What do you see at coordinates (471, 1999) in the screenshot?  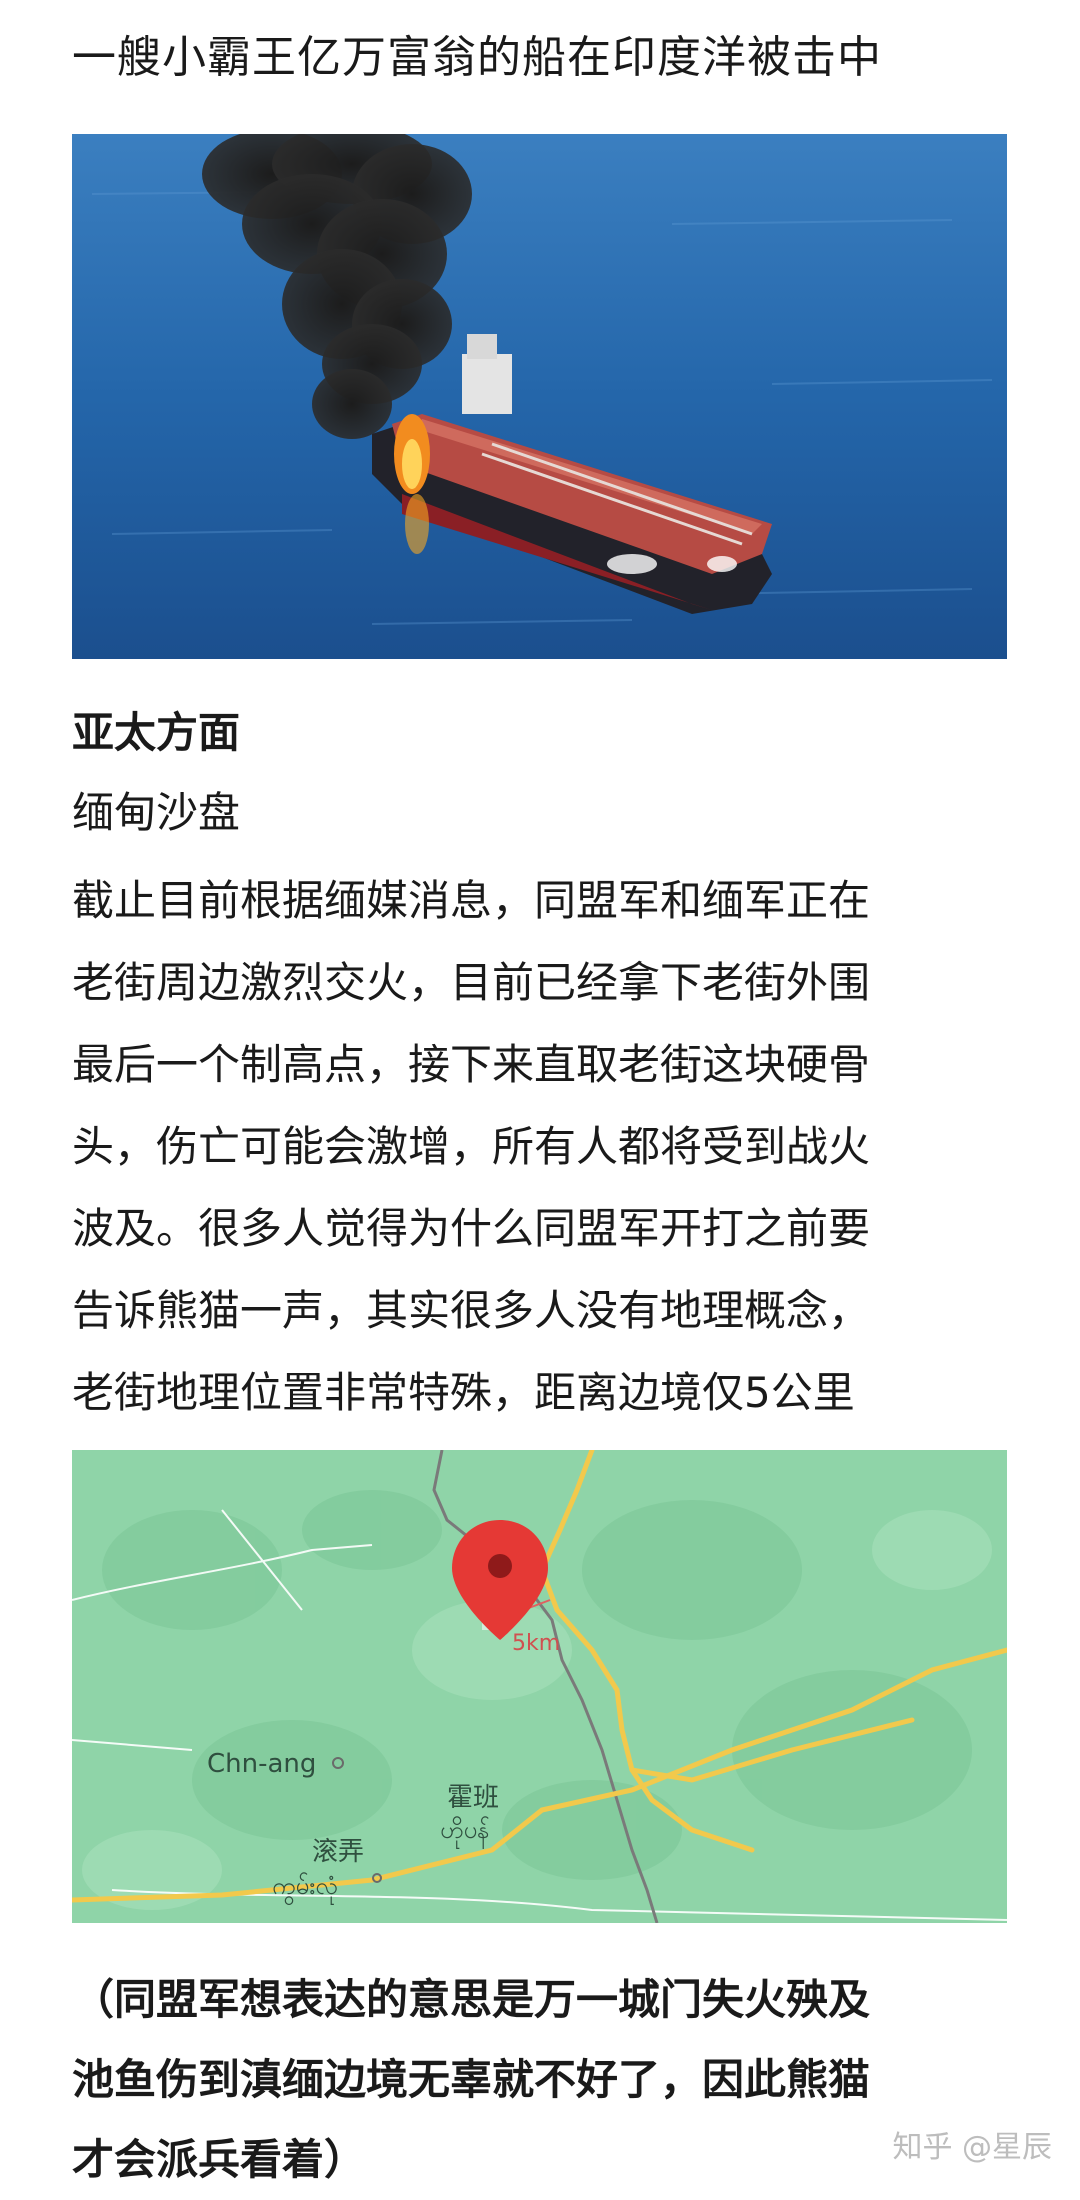 I see `caption-line: （同盟军想表达的意思是万一城门失火殃及` at bounding box center [471, 1999].